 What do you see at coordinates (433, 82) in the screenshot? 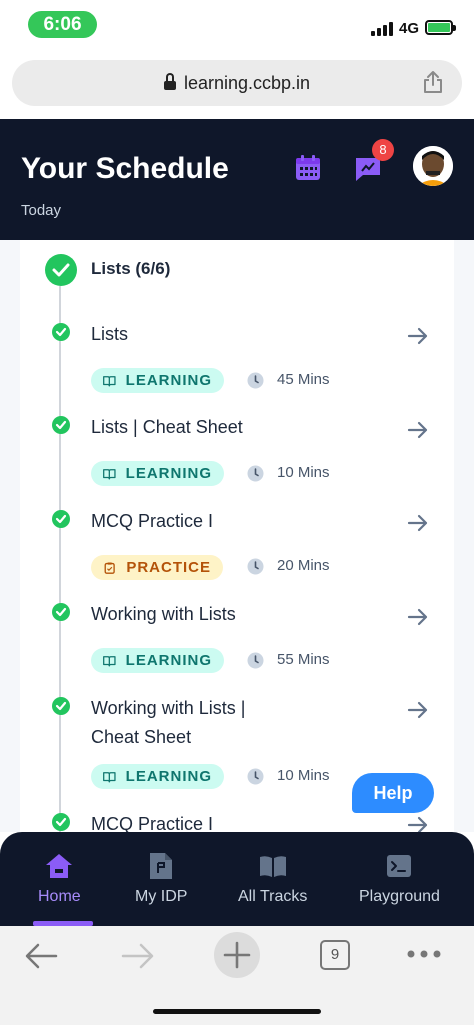
I see `share-icon` at bounding box center [433, 82].